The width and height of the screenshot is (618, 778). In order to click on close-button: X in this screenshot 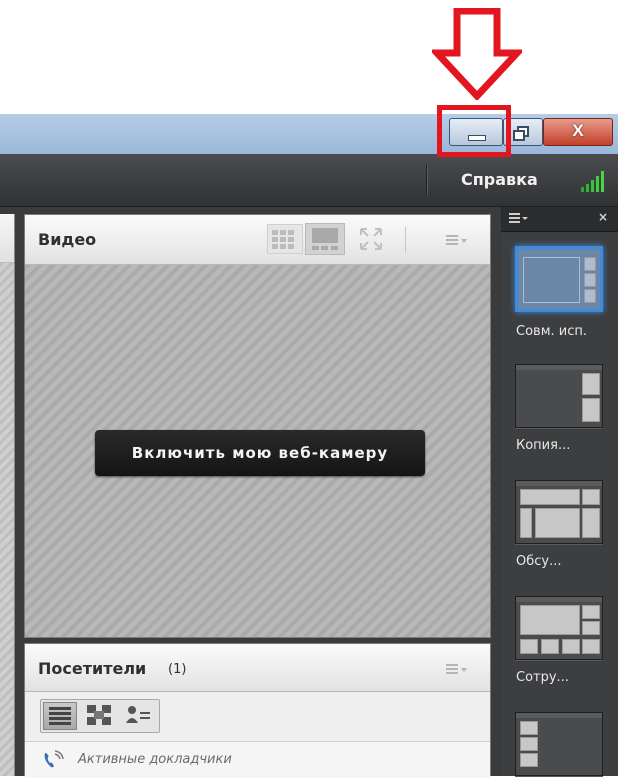, I will do `click(578, 132)`.